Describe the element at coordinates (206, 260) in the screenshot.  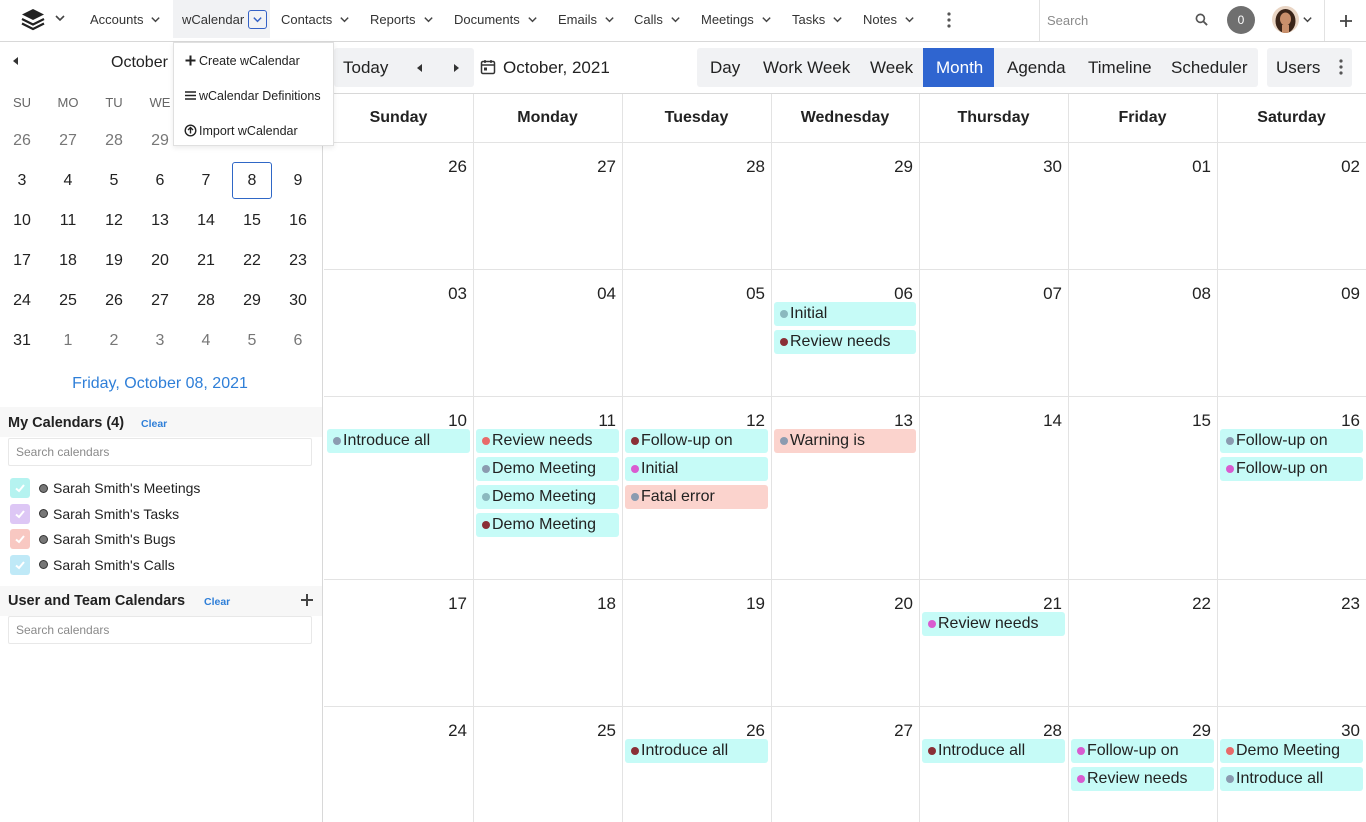
I see `mini-calendar-day: 21` at that location.